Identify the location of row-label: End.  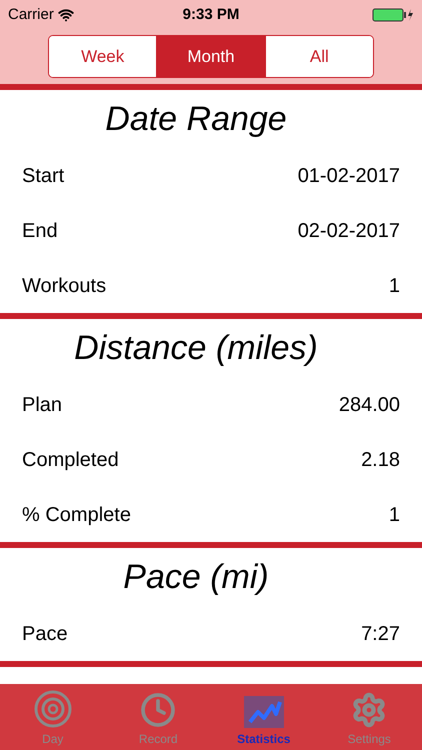
(40, 231).